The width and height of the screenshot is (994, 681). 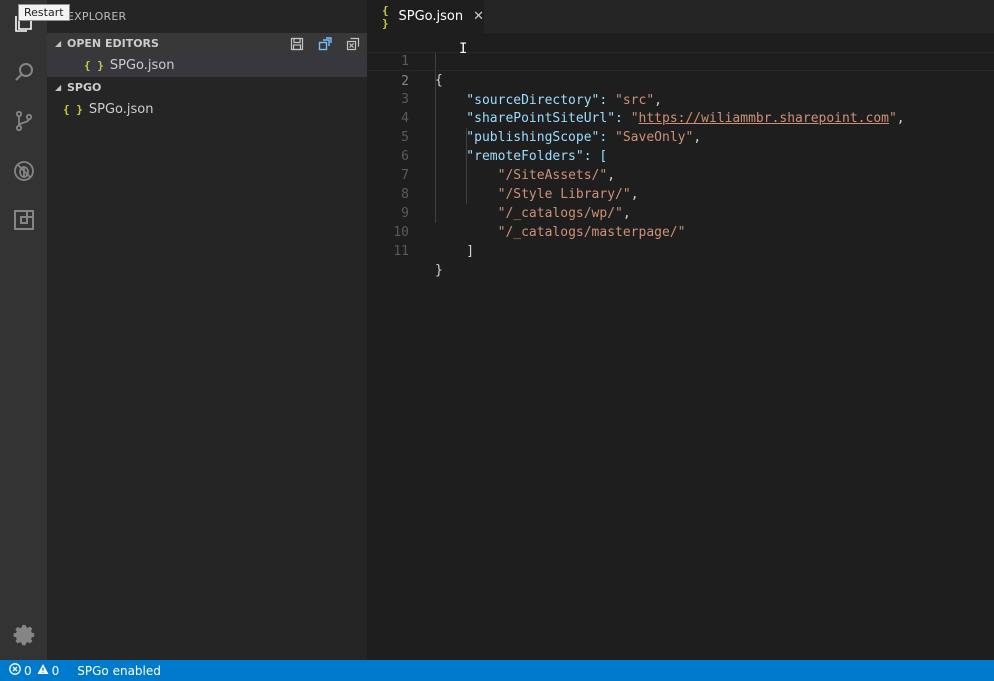 I want to click on error-count: 0, so click(x=28, y=670).